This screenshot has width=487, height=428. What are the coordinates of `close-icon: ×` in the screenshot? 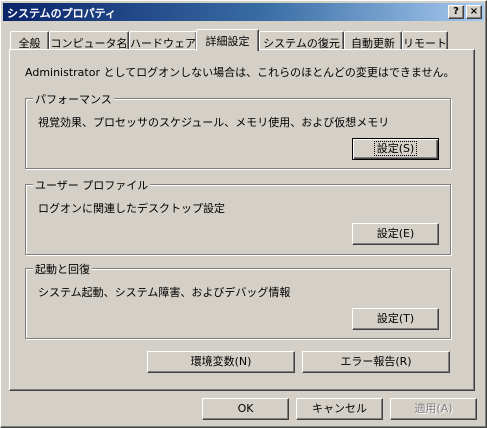 It's located at (474, 12).